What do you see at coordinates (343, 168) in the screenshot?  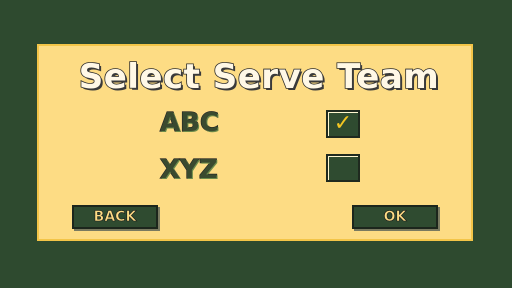 I see `team-checkbox-xyz` at bounding box center [343, 168].